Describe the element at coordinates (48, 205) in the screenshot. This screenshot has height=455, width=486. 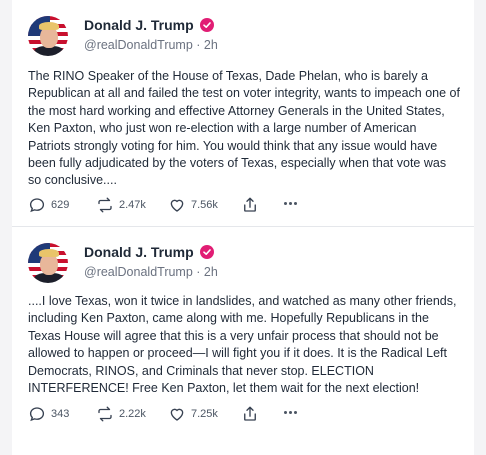
I see `reply-button: 629` at that location.